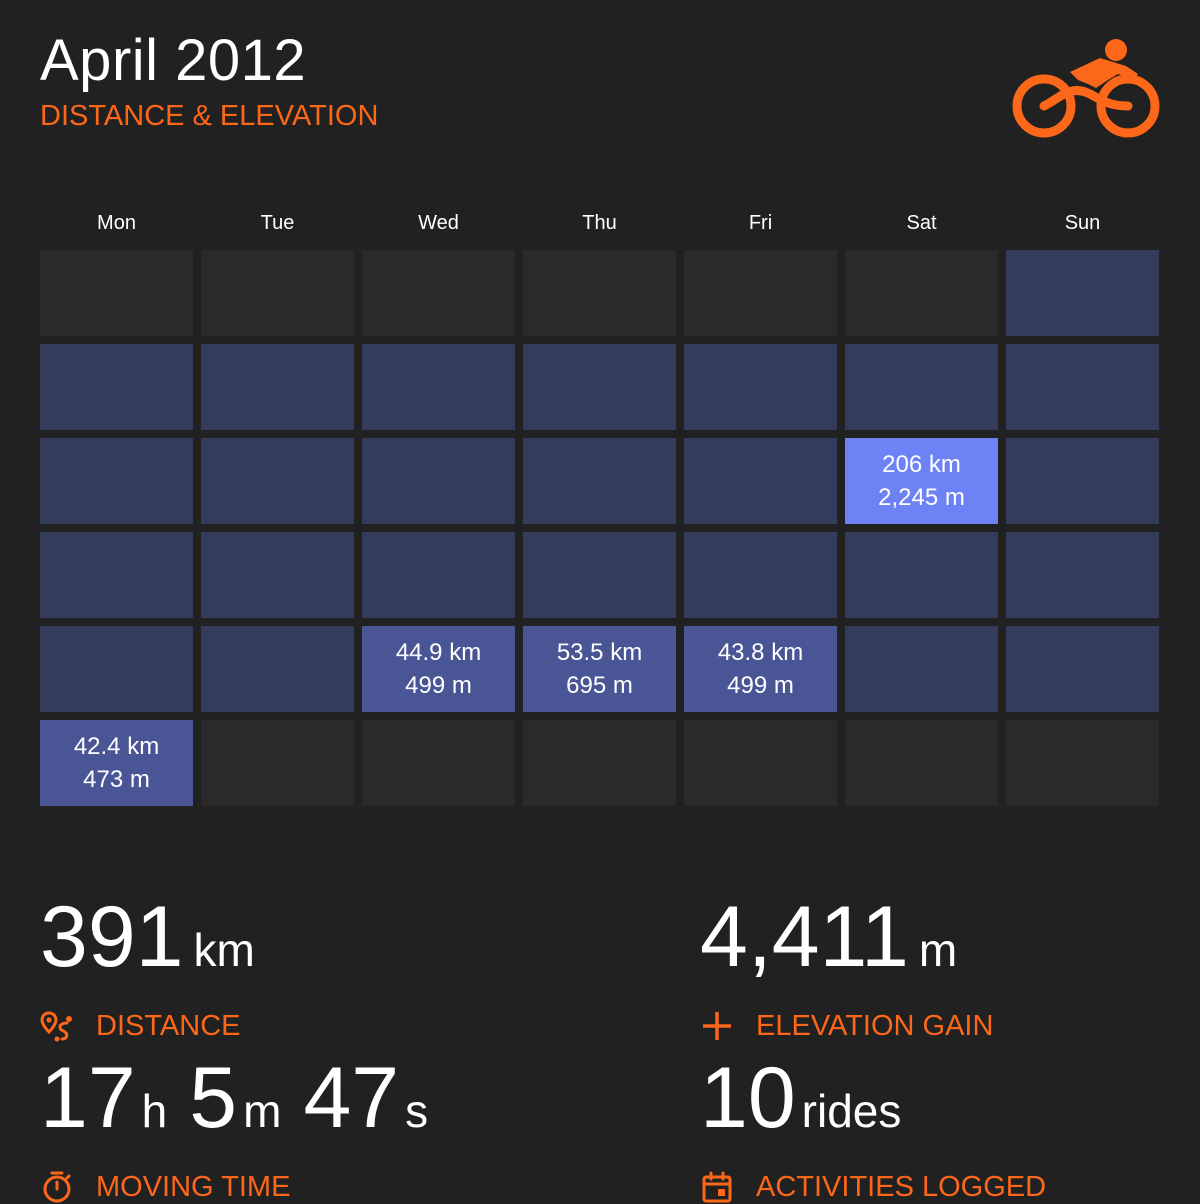  Describe the element at coordinates (748, 1098) in the screenshot. I see `activities-value: 10` at that location.